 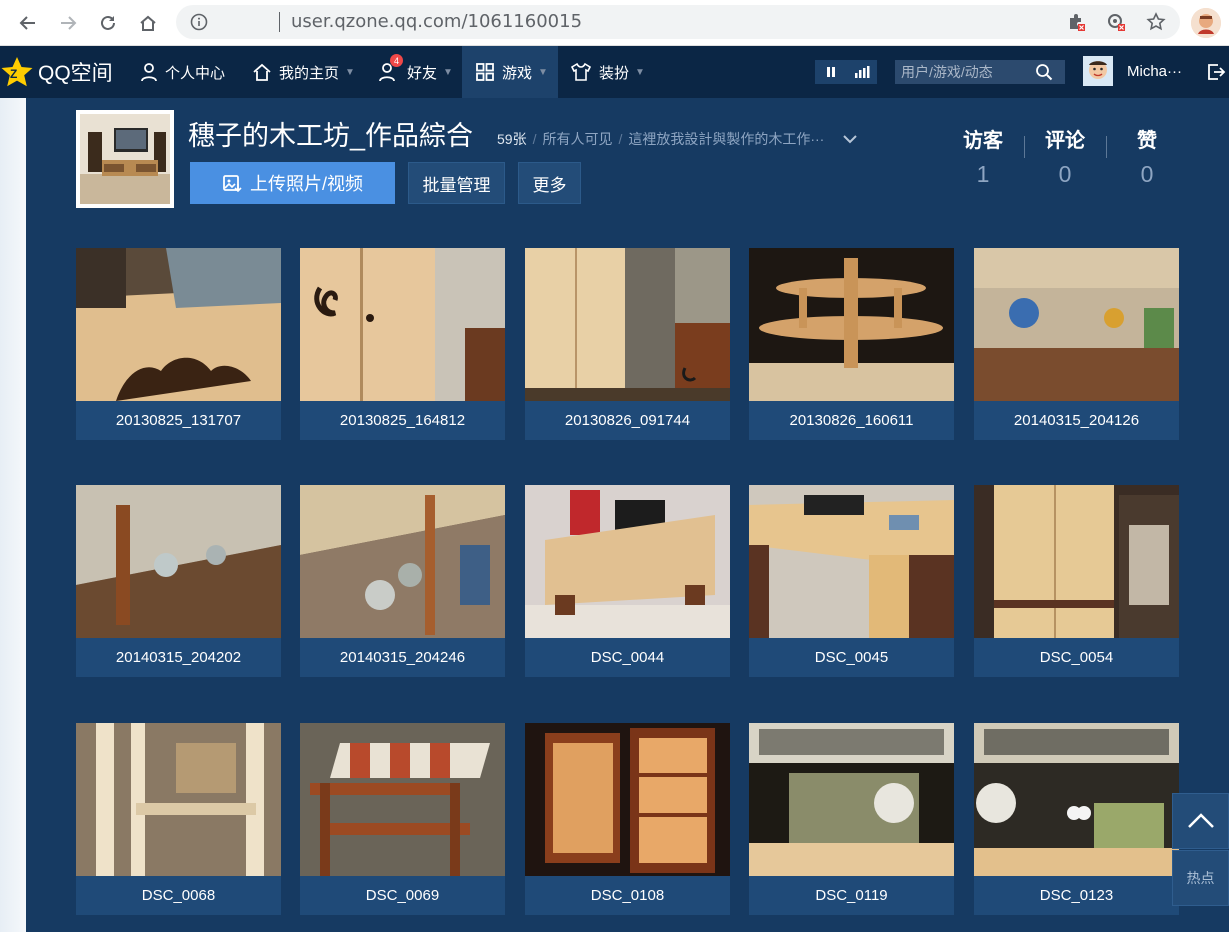 What do you see at coordinates (965, 72) in the screenshot?
I see `search-input` at bounding box center [965, 72].